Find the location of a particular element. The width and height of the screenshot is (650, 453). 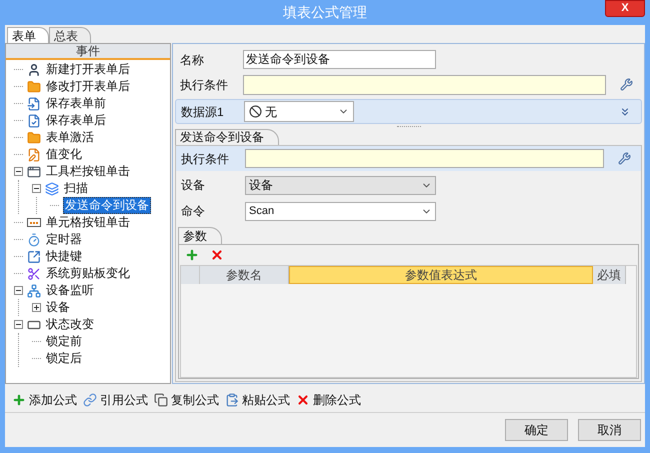

tab: 总表 is located at coordinates (70, 35).